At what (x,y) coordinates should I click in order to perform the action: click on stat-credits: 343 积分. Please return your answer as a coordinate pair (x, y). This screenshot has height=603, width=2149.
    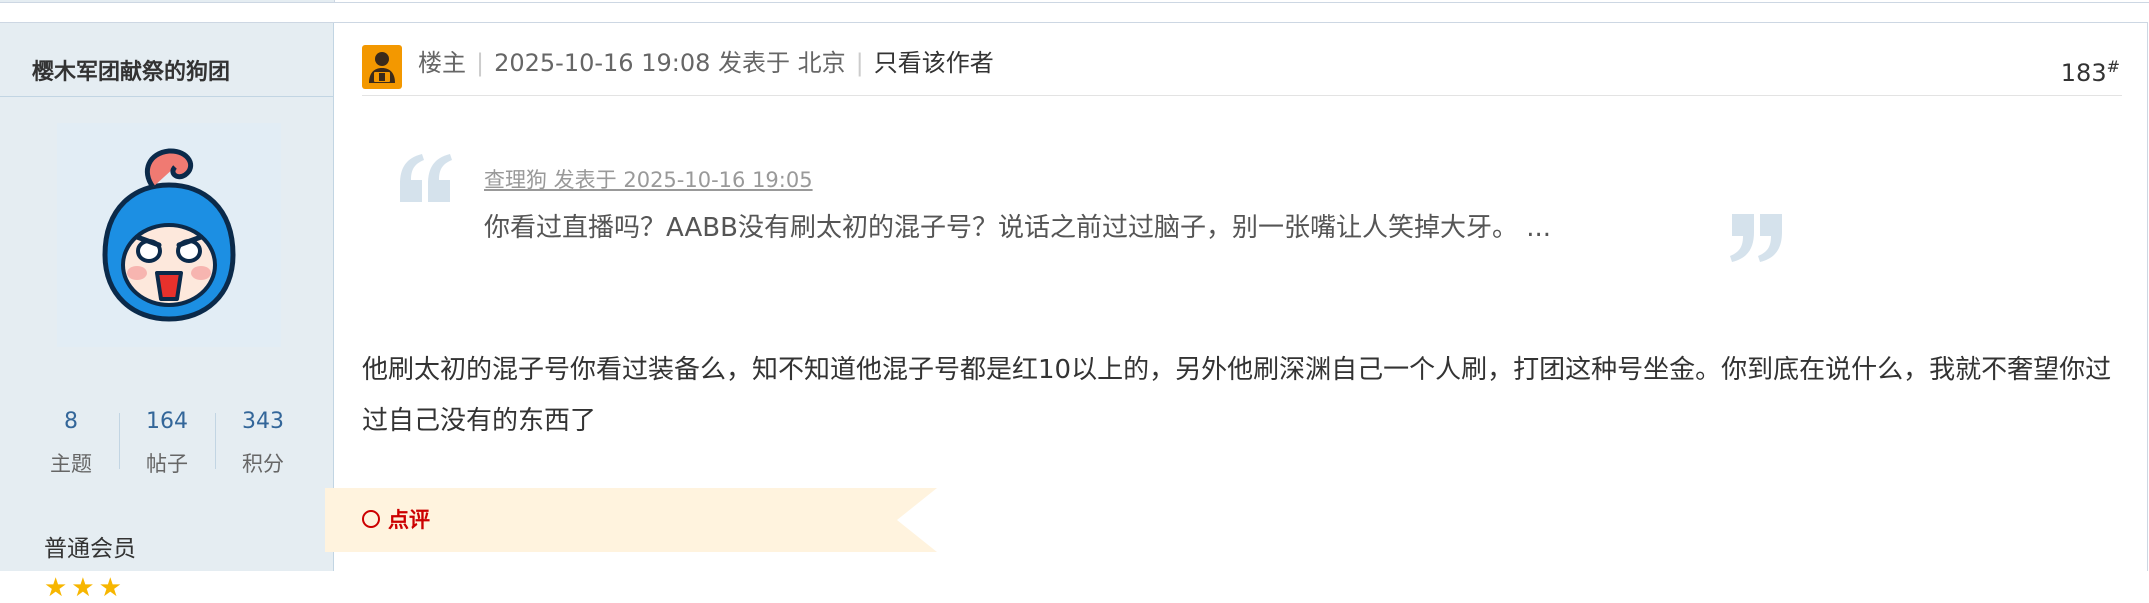
    Looking at the image, I should click on (263, 443).